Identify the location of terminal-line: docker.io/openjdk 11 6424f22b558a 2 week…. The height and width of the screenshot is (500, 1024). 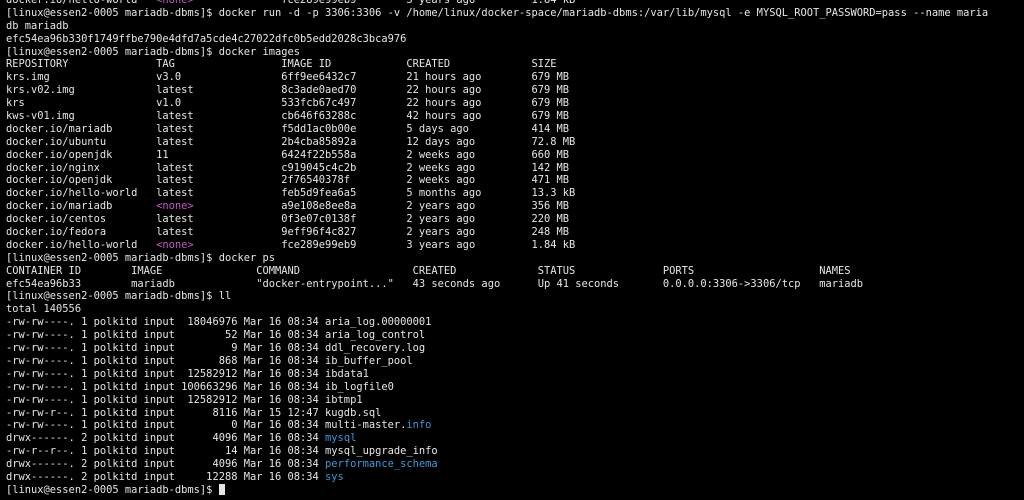
(515, 155).